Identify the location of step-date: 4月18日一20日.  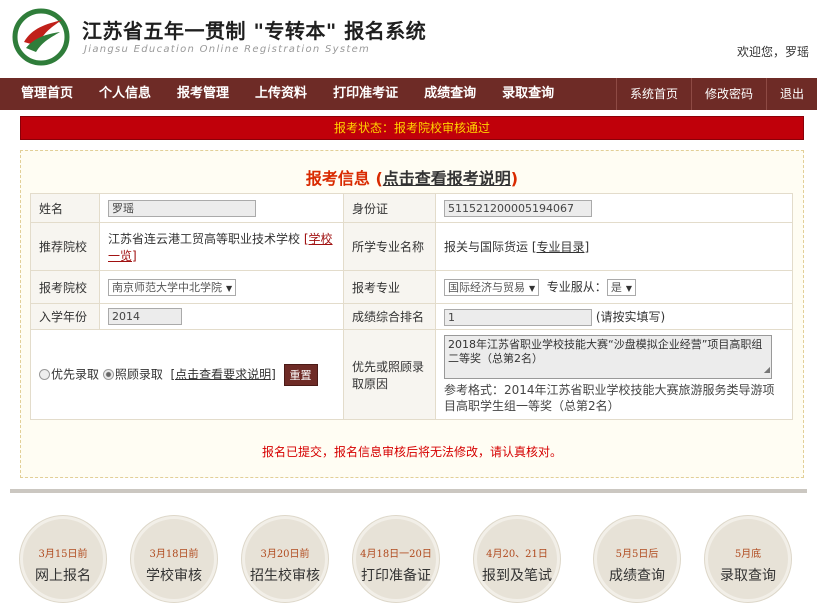
(396, 554).